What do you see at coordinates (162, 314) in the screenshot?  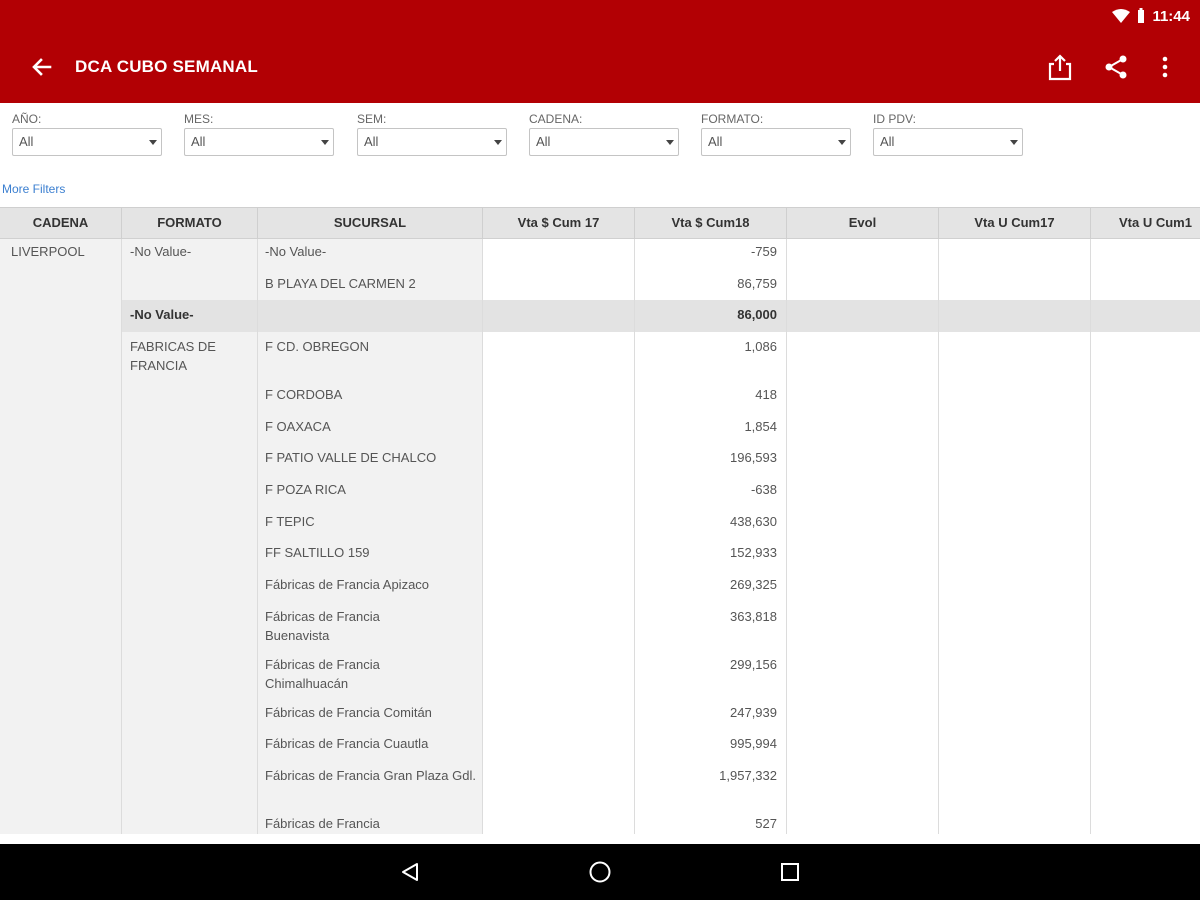 I see `formato-subtotal-label: -No Value-` at bounding box center [162, 314].